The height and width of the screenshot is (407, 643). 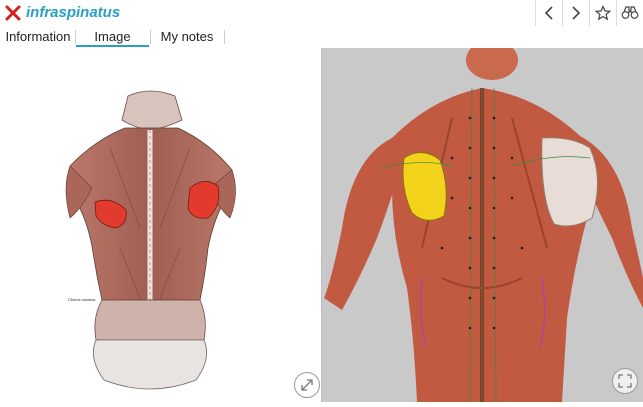 I want to click on fullscreen-icon, so click(x=625, y=381).